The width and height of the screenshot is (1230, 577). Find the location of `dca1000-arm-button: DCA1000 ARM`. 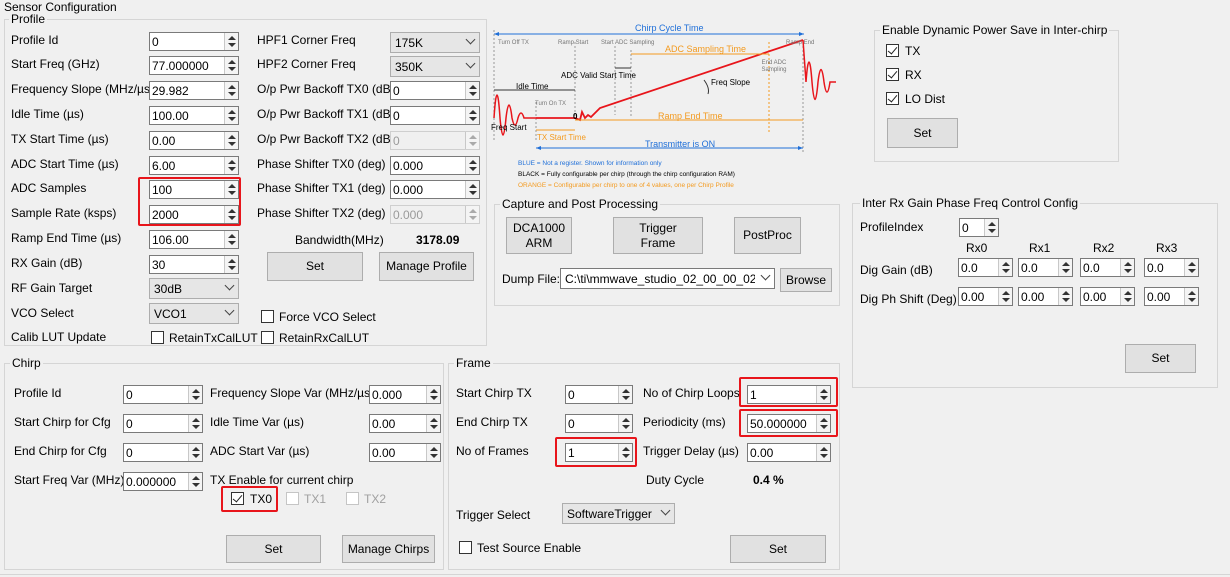

dca1000-arm-button: DCA1000 ARM is located at coordinates (539, 235).